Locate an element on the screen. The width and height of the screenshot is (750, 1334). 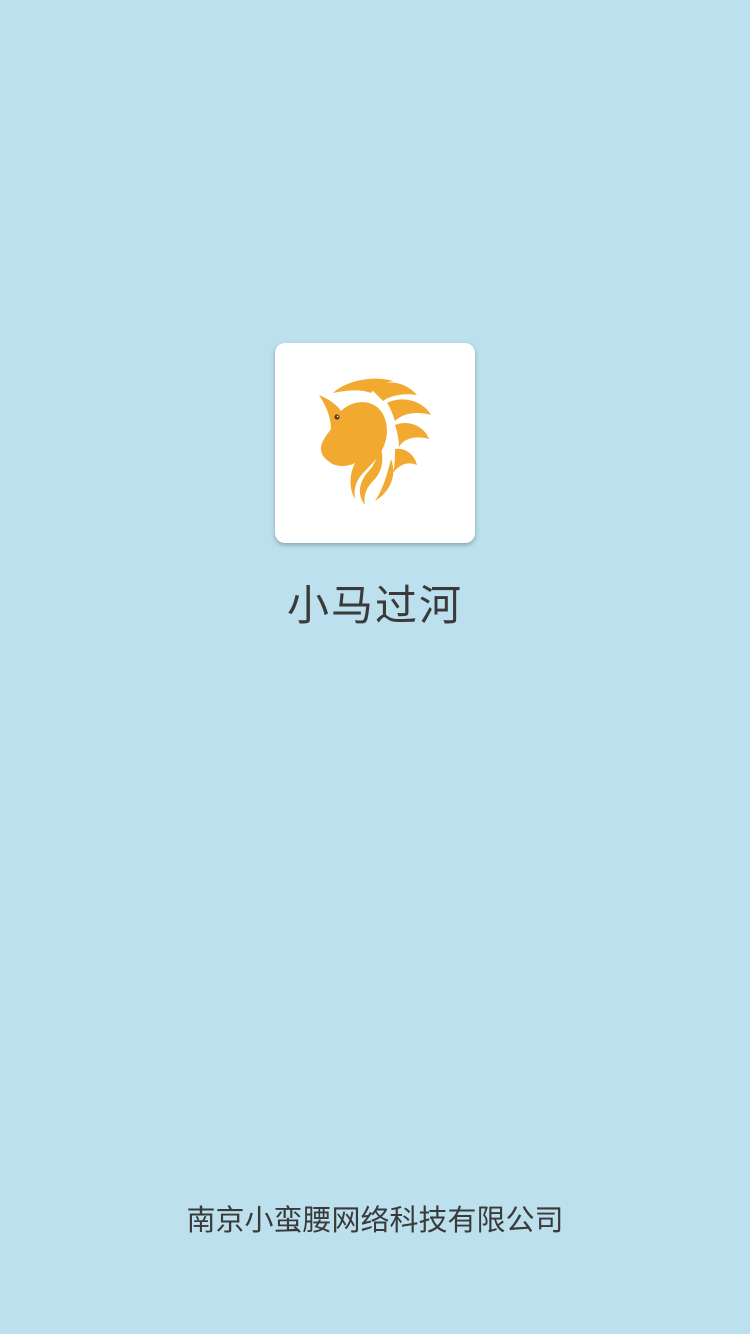
app-name: 小马过河 is located at coordinates (374, 605).